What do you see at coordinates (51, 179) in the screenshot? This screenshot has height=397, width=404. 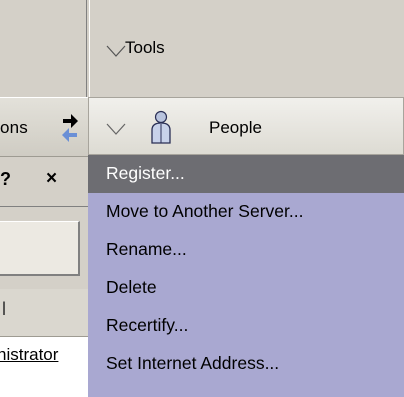 I see `close-icon: ×` at bounding box center [51, 179].